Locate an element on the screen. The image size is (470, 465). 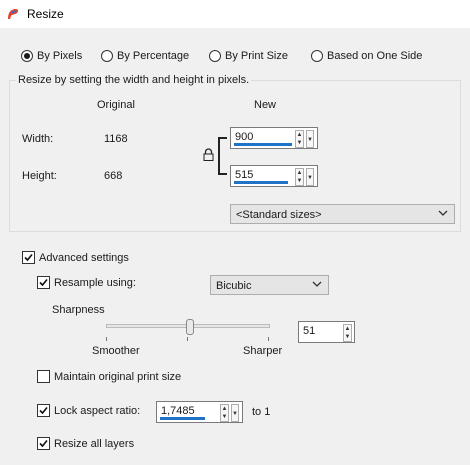
original-header: Original is located at coordinates (116, 105).